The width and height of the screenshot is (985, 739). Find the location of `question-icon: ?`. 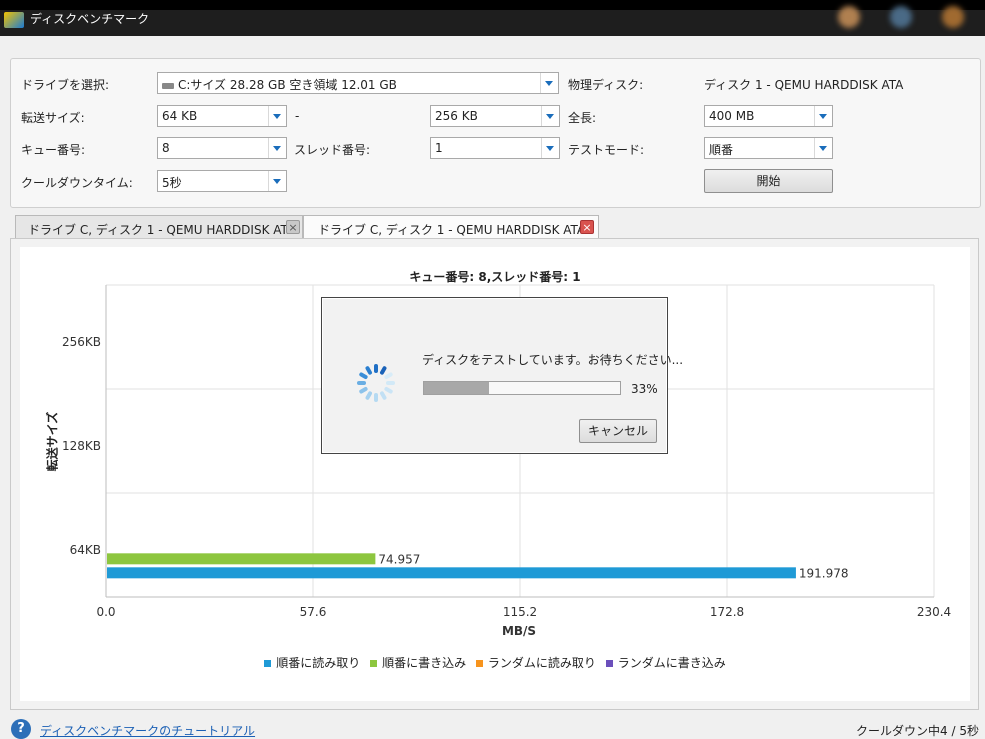

question-icon: ? is located at coordinates (21, 729).